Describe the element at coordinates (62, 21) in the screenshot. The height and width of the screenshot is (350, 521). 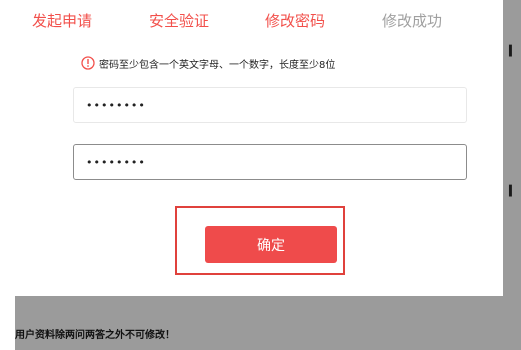
I see `step-initiate: 发起申请` at that location.